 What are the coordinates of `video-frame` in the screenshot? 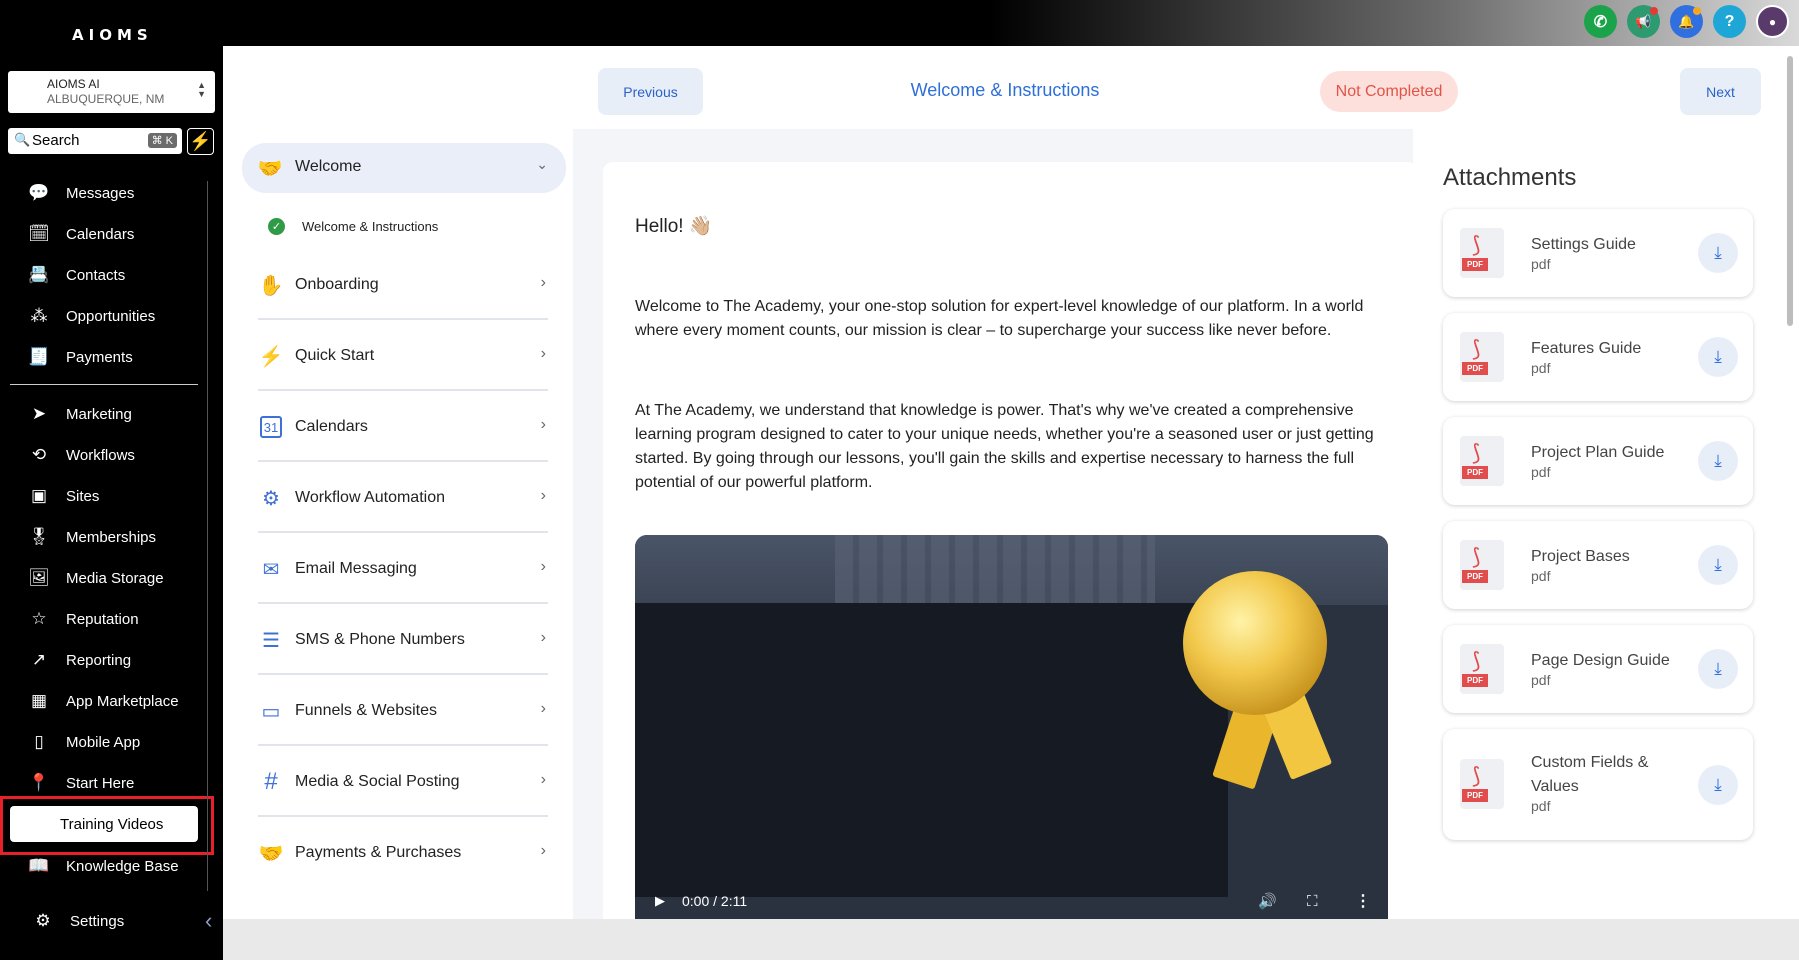 It's located at (931, 750).